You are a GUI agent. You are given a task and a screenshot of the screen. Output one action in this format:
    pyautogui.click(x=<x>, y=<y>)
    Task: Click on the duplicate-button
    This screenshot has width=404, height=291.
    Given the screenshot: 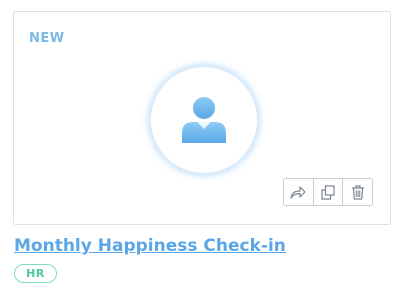 What is the action you would take?
    pyautogui.click(x=329, y=192)
    